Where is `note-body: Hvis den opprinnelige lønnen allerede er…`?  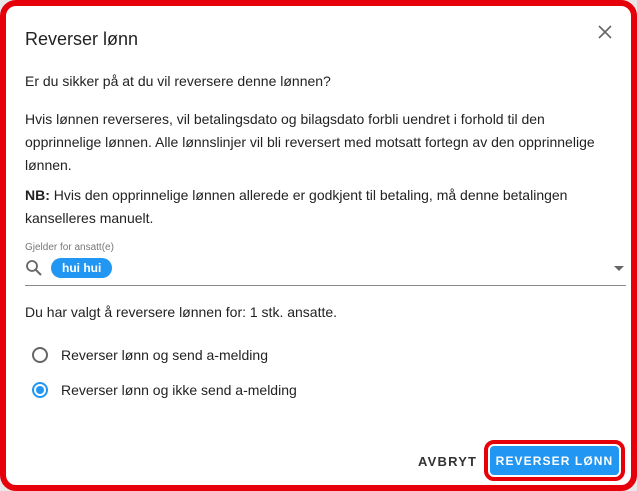
note-body: Hvis den opprinnelige lønnen allerede er… is located at coordinates (296, 206).